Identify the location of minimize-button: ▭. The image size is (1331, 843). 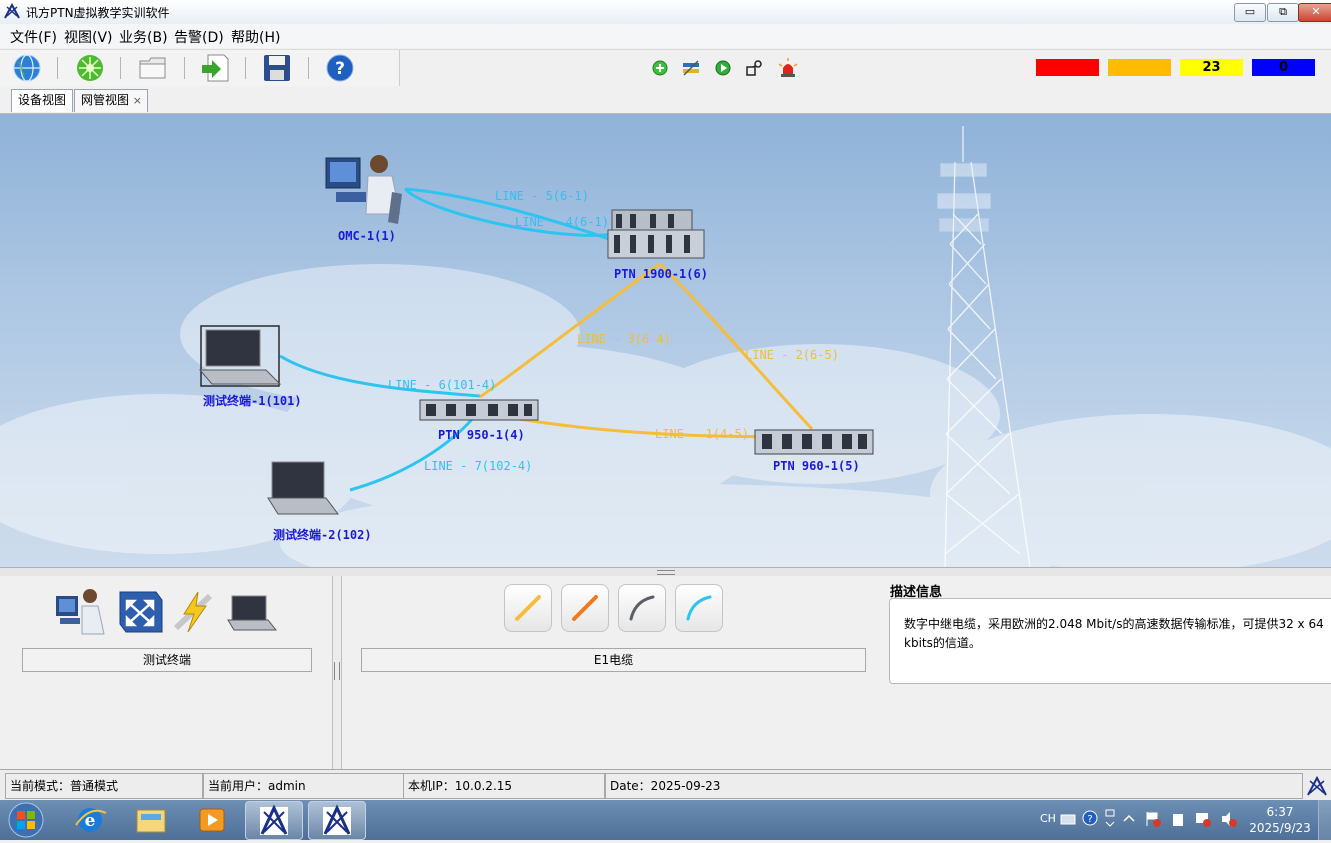
(1250, 12).